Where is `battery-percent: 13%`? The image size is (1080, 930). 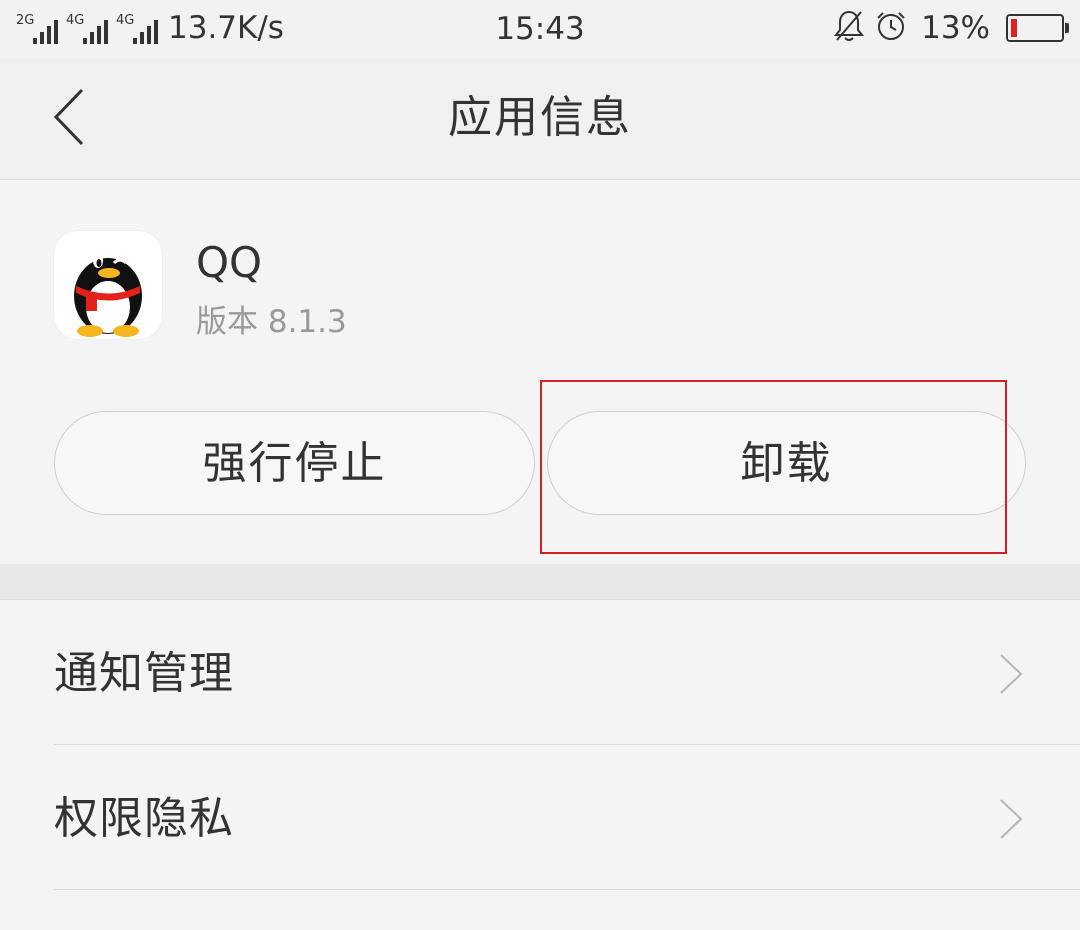
battery-percent: 13% is located at coordinates (955, 28).